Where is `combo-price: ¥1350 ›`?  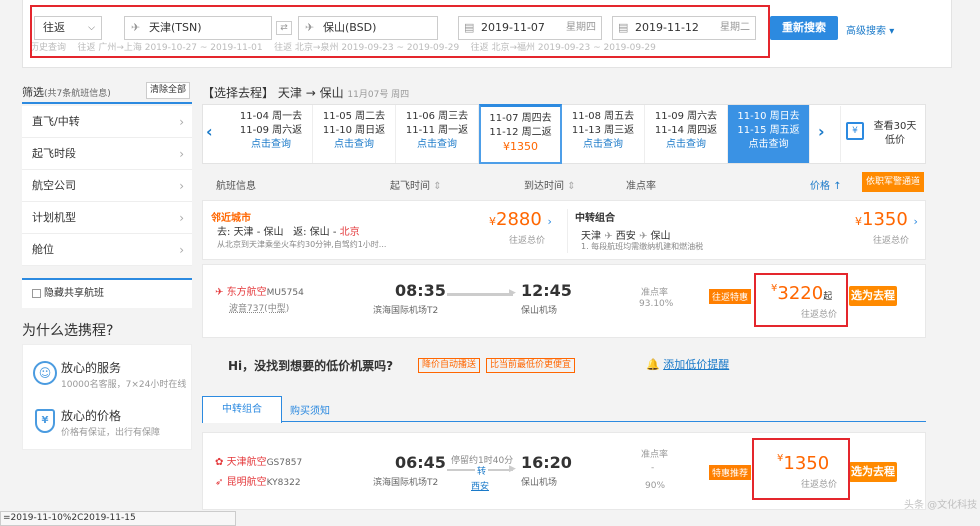
combo-price: ¥1350 › is located at coordinates (886, 219).